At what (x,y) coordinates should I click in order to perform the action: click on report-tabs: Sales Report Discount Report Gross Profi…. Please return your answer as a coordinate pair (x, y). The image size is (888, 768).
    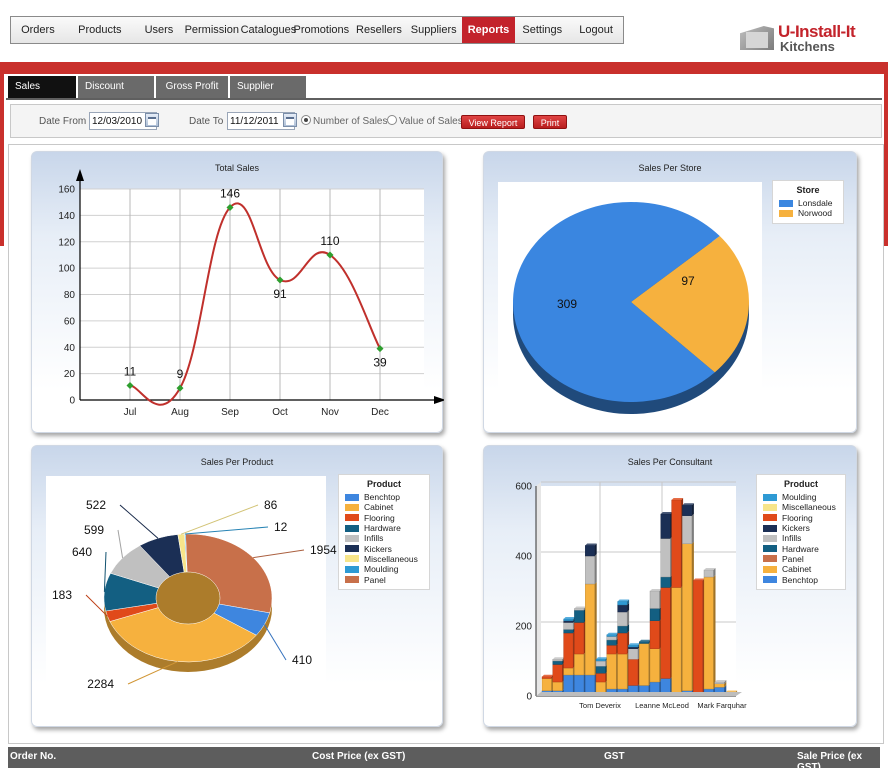
    Looking at the image, I should click on (158, 95).